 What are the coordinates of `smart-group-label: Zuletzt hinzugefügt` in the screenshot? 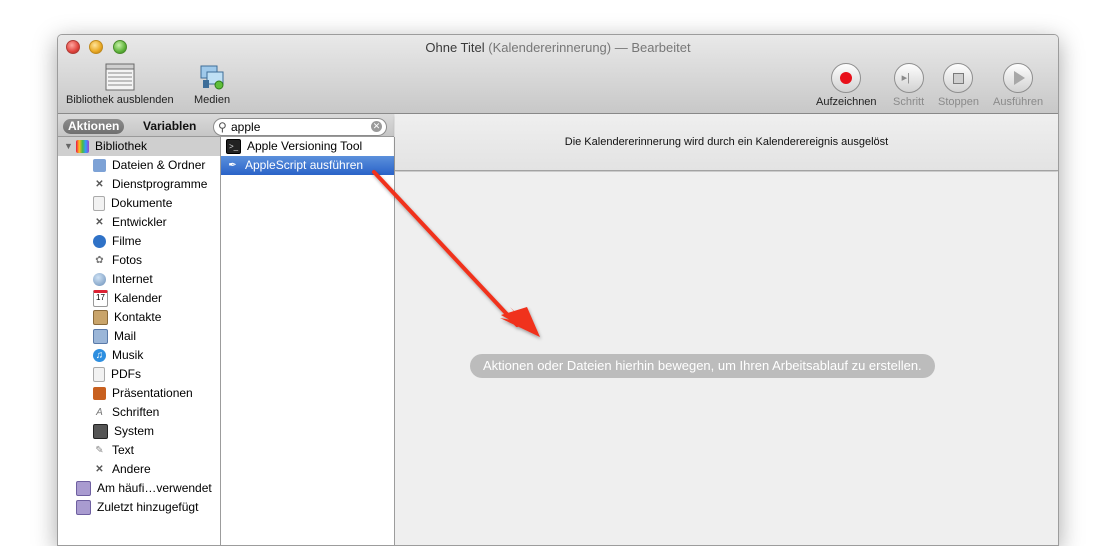 It's located at (148, 507).